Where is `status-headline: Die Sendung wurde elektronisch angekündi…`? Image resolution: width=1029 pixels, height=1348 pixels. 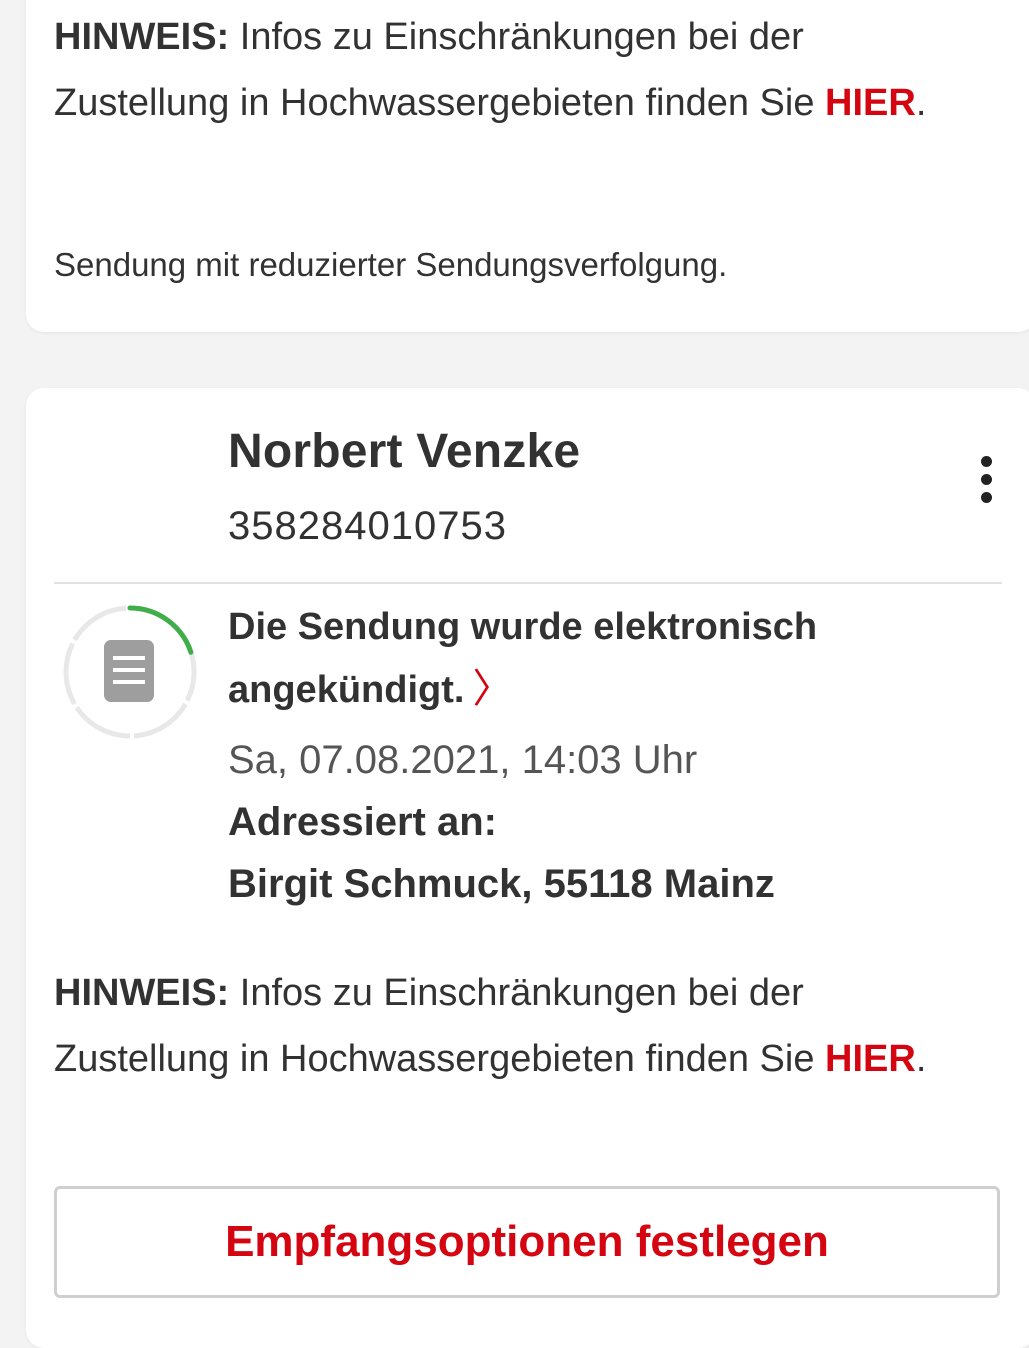 status-headline: Die Sendung wurde elektronisch angekündi… is located at coordinates (598, 658).